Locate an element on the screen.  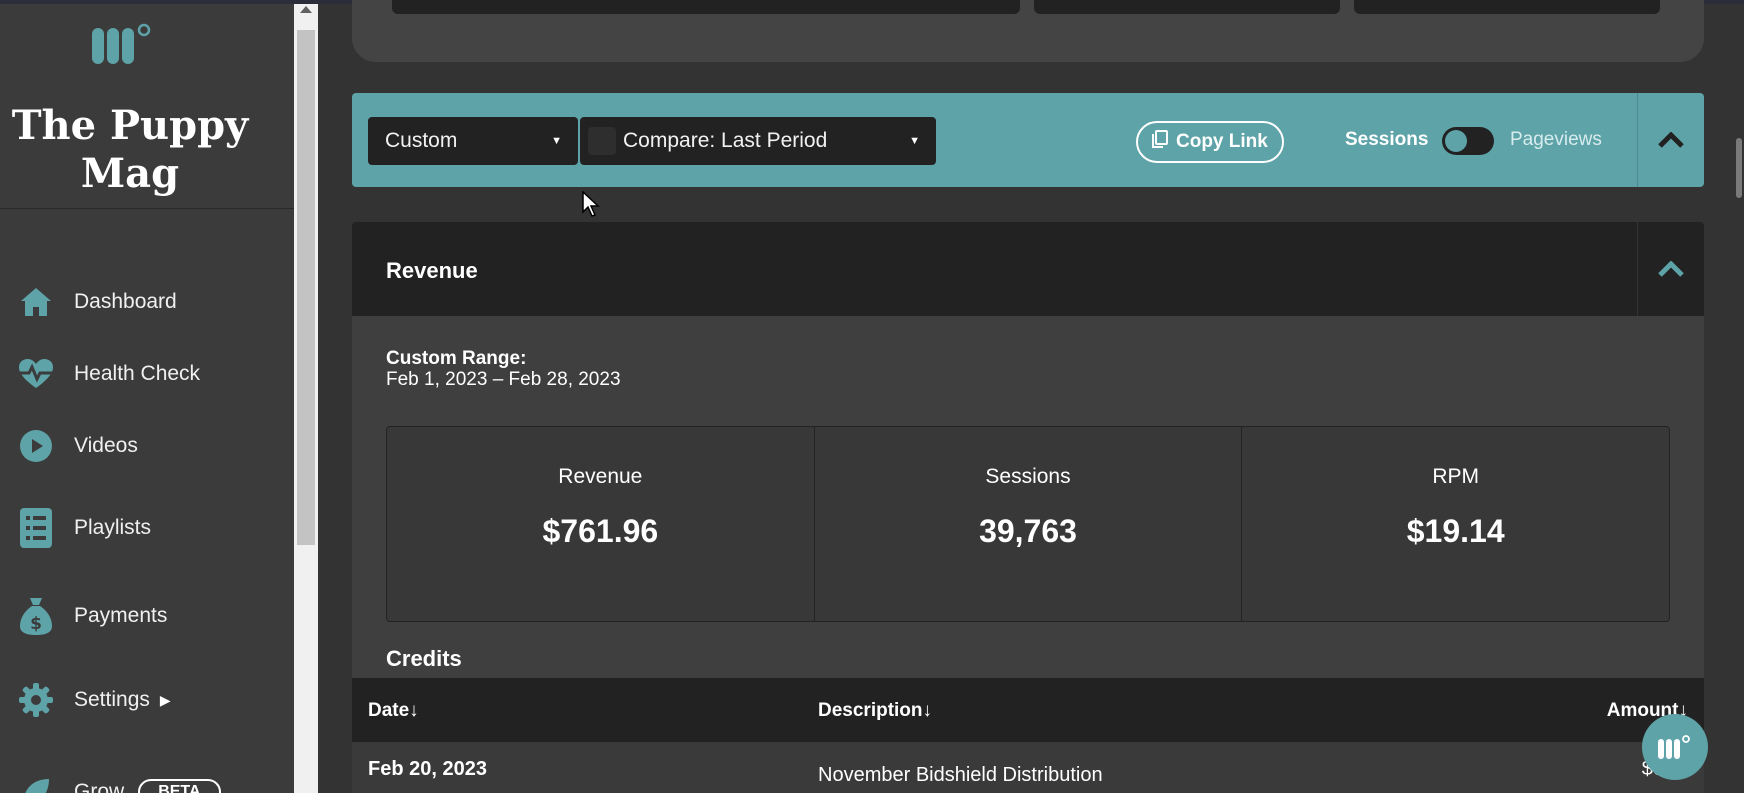
sidebar-item-dashboard: Dashboard is located at coordinates (97, 302).